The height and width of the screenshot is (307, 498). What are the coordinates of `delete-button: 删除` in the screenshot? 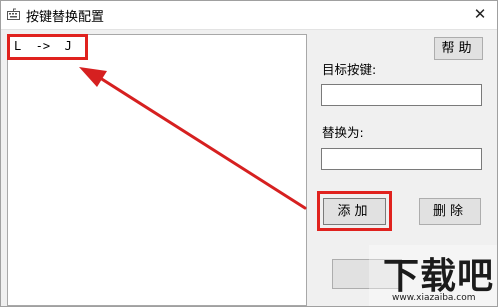 It's located at (450, 211).